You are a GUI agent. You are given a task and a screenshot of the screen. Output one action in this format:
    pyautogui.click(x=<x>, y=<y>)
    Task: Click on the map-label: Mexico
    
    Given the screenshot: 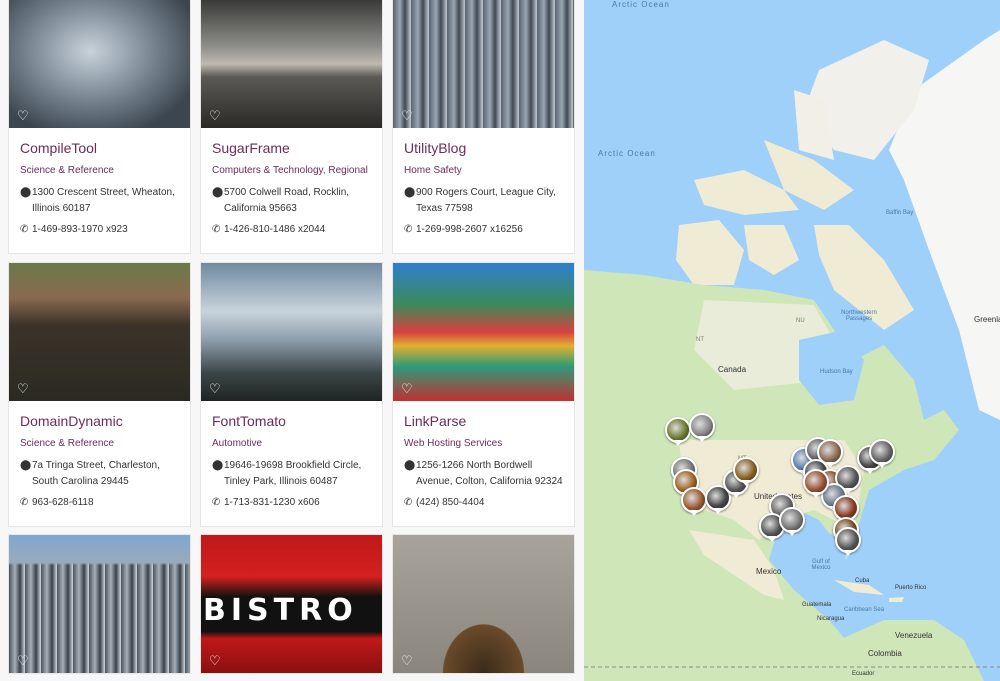 What is the action you would take?
    pyautogui.click(x=769, y=571)
    